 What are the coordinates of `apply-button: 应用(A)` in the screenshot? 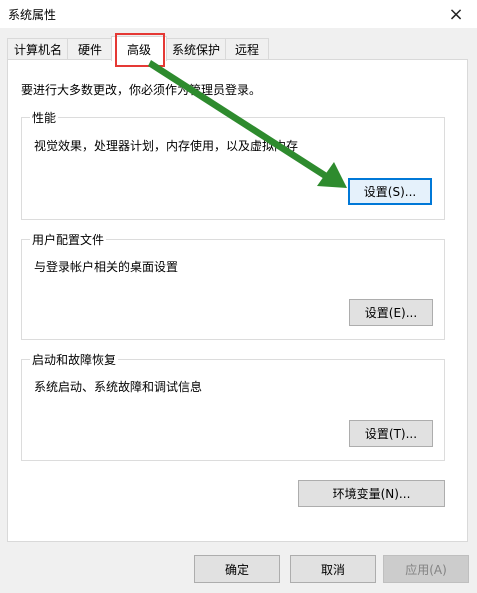 It's located at (426, 569).